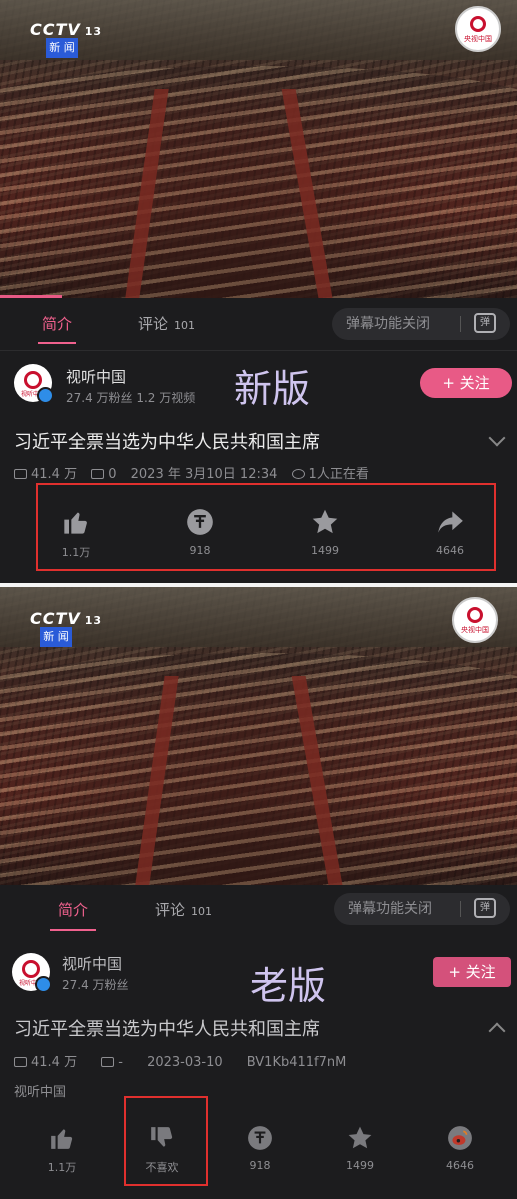 The height and width of the screenshot is (1199, 517). Describe the element at coordinates (360, 1137) in the screenshot. I see `star-icon` at that location.